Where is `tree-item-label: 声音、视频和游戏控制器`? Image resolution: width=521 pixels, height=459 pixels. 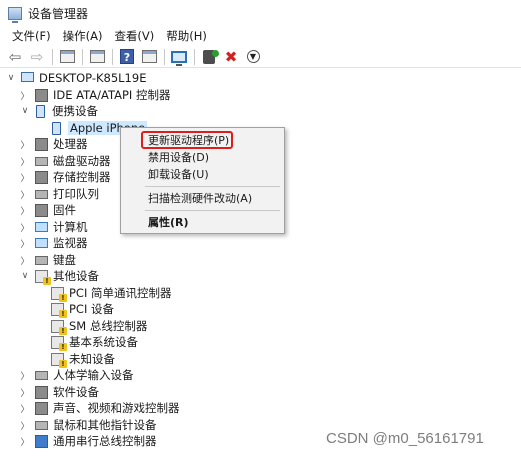 tree-item-label: 声音、视频和游戏控制器 is located at coordinates (116, 408).